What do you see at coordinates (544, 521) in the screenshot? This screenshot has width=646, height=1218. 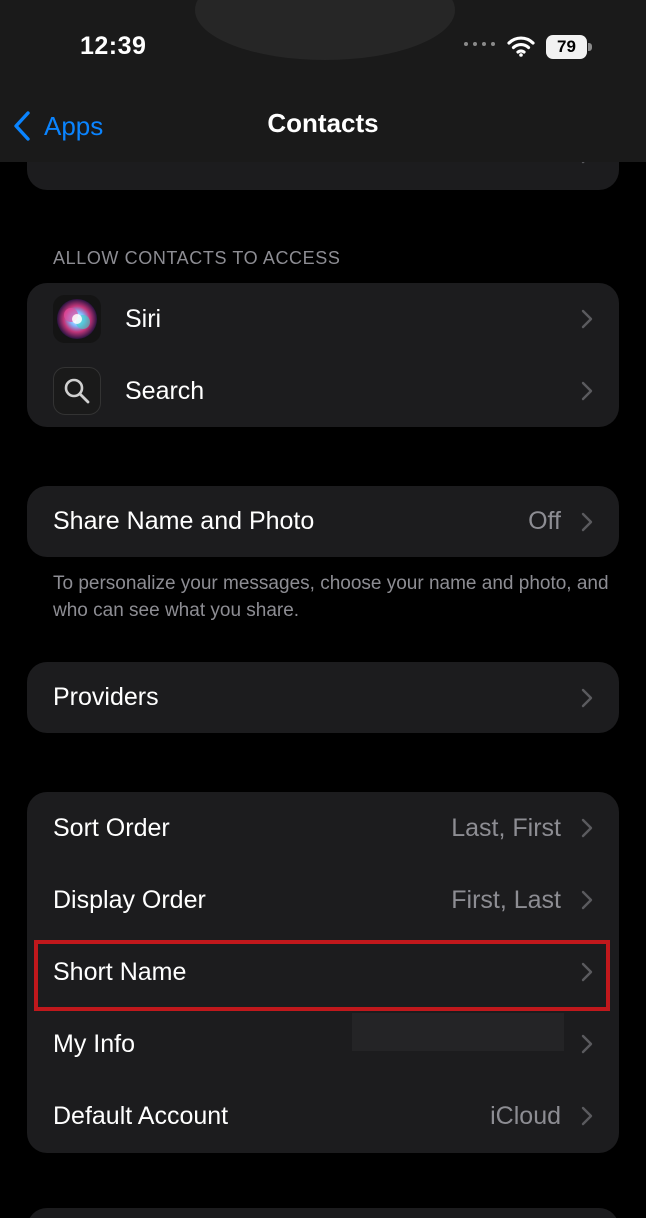 I see `share-name-photo-value: Off` at bounding box center [544, 521].